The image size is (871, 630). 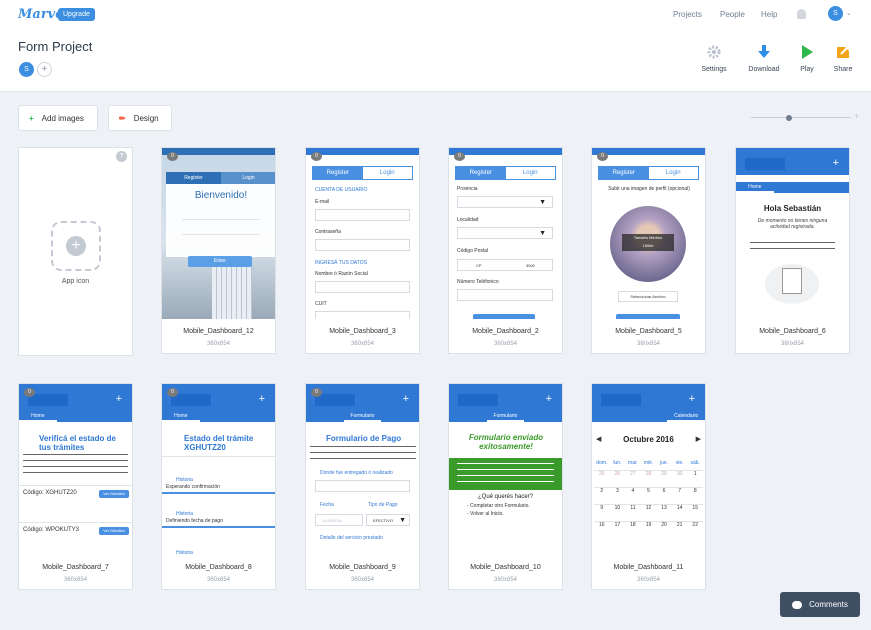 What do you see at coordinates (44, 69) in the screenshot?
I see `add-member-button: +` at bounding box center [44, 69].